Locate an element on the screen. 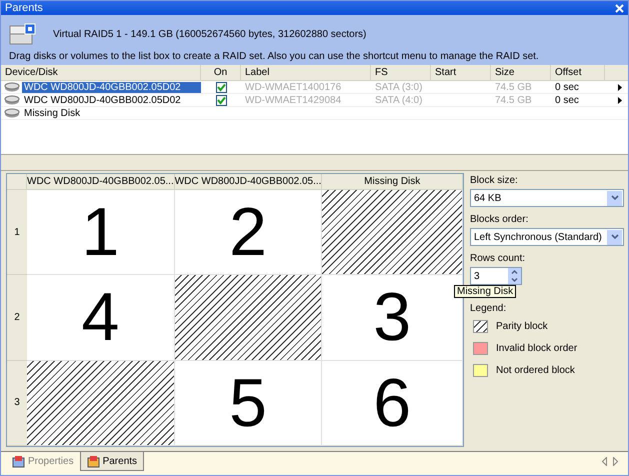 This screenshot has height=476, width=629. field-label: Blocks order: is located at coordinates (500, 219).